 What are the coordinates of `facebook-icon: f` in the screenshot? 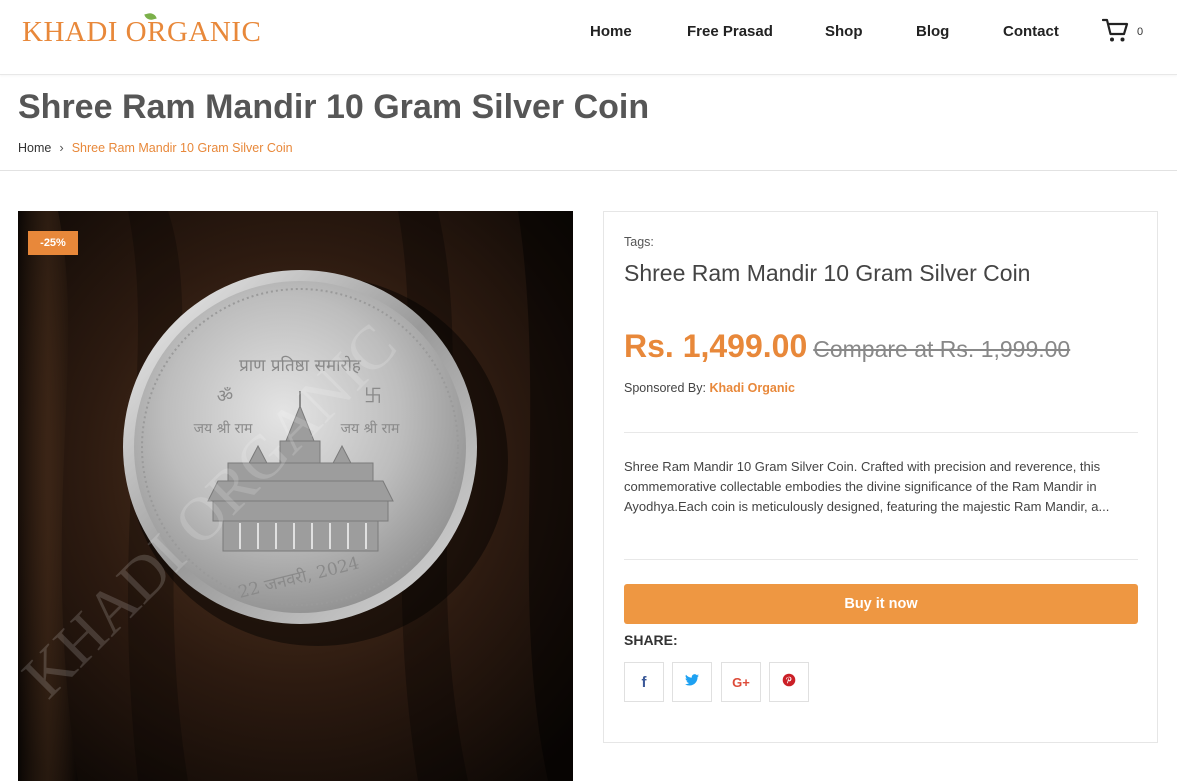 It's located at (644, 682).